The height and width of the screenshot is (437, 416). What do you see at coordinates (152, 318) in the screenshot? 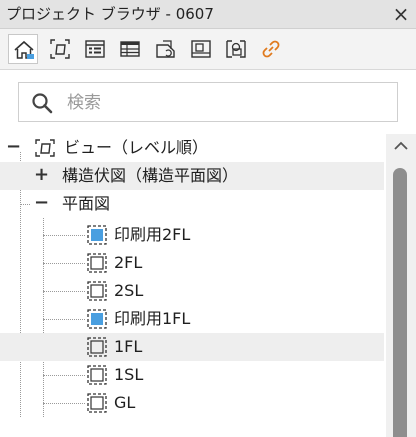
I see `tree-item-label: 印刷用1FL` at bounding box center [152, 318].